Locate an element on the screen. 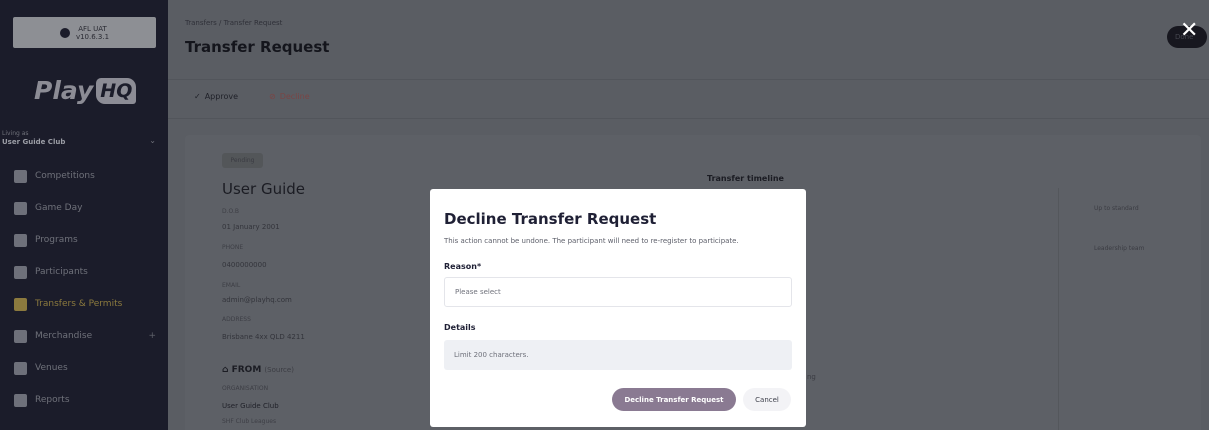 This screenshot has width=1209, height=430. sidebar-item-label: Merchandise is located at coordinates (64, 336).